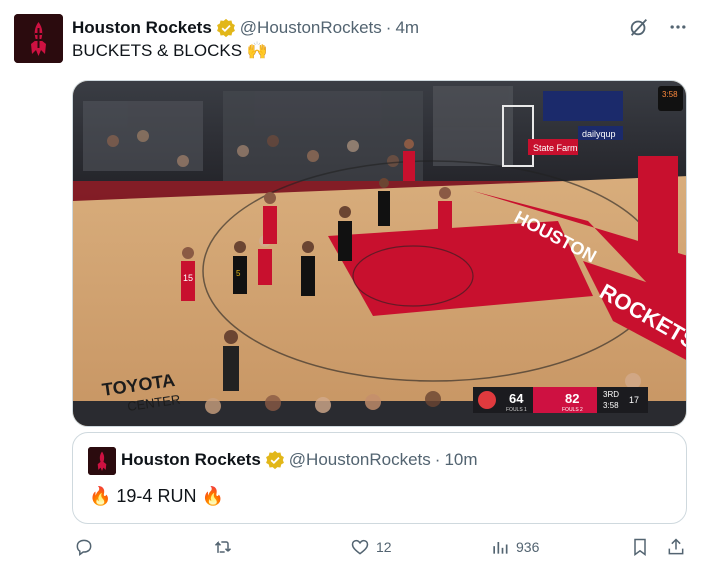 Image resolution: width=706 pixels, height=575 pixels. I want to click on shot-clock: 17, so click(634, 400).